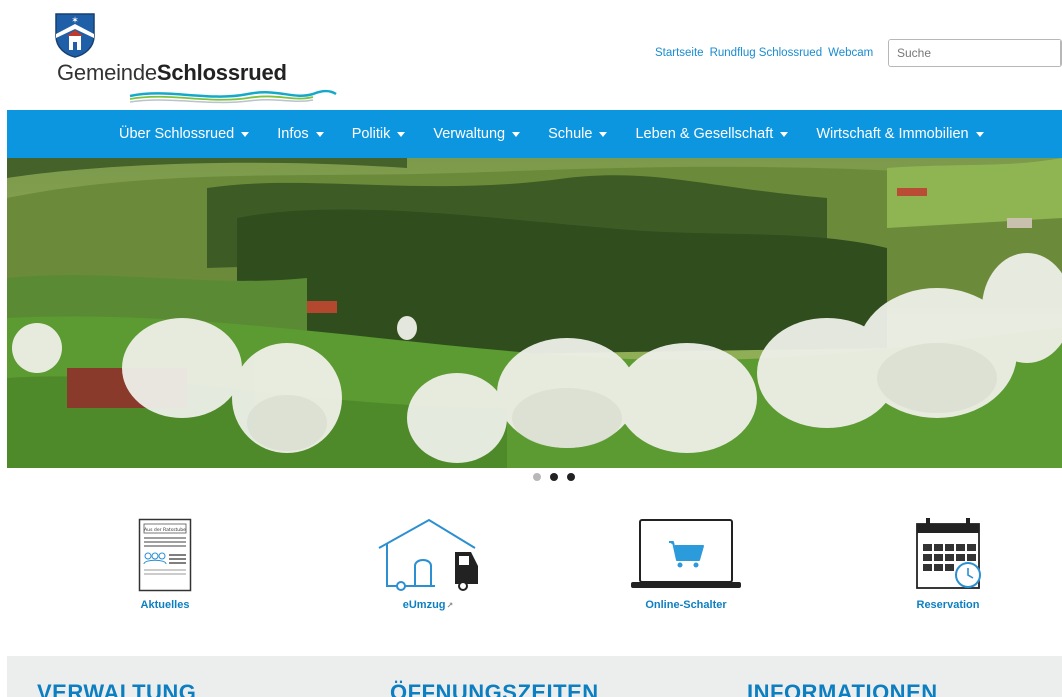  I want to click on footer-heading-verwaltung: VERWALTUNG, so click(117, 688).